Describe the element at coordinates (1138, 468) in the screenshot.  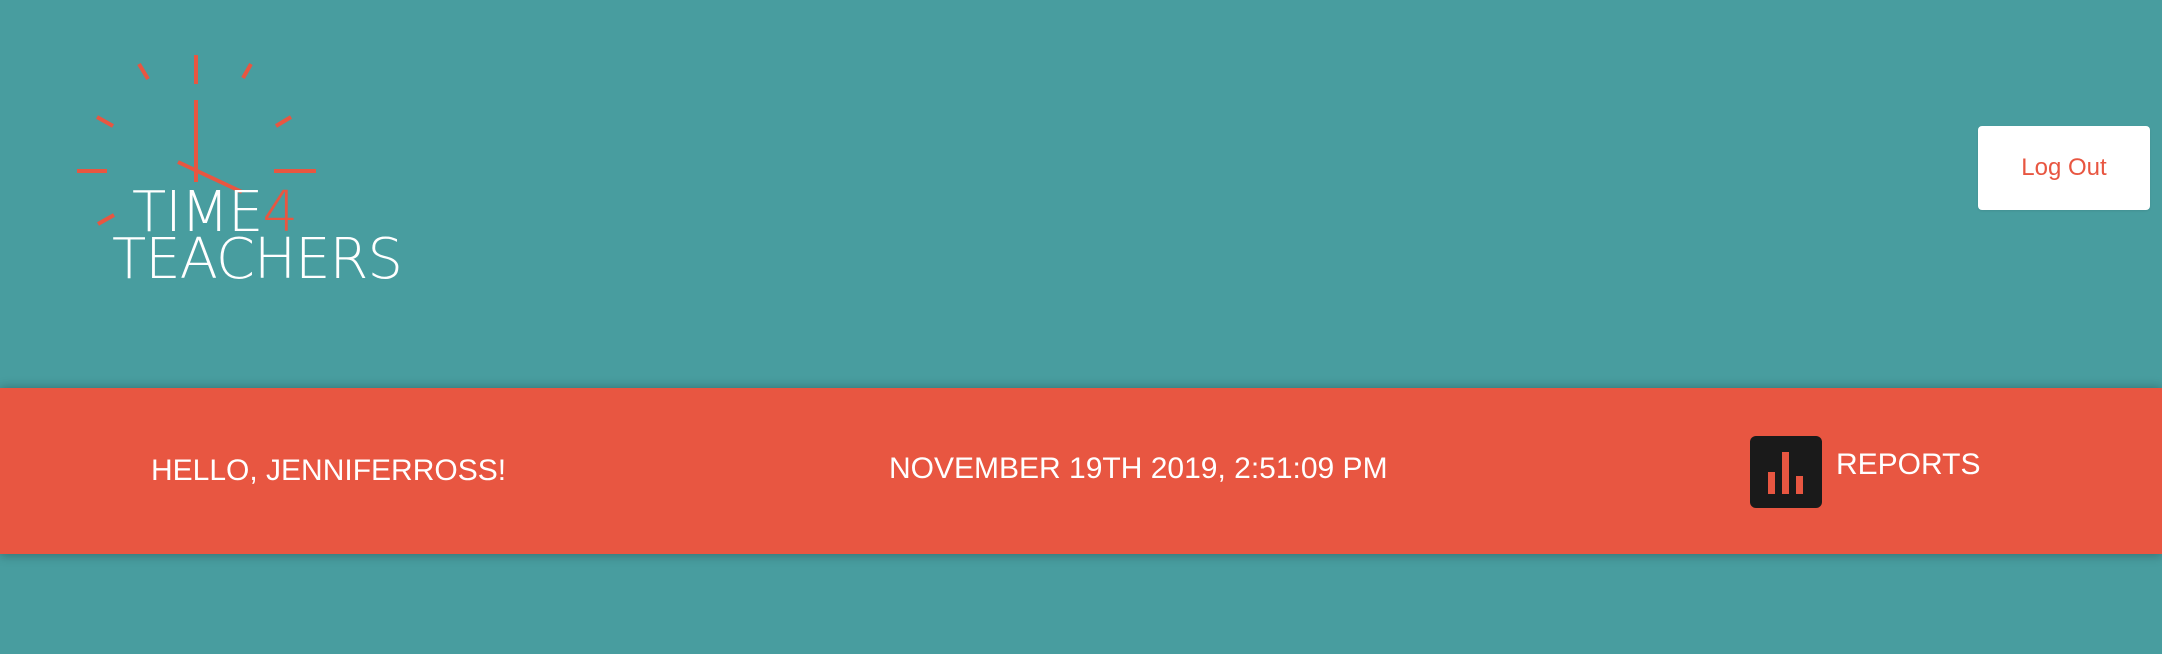
I see `current-datetime: NOVEMBER 19TH 2019, 2:51:09 PM` at that location.